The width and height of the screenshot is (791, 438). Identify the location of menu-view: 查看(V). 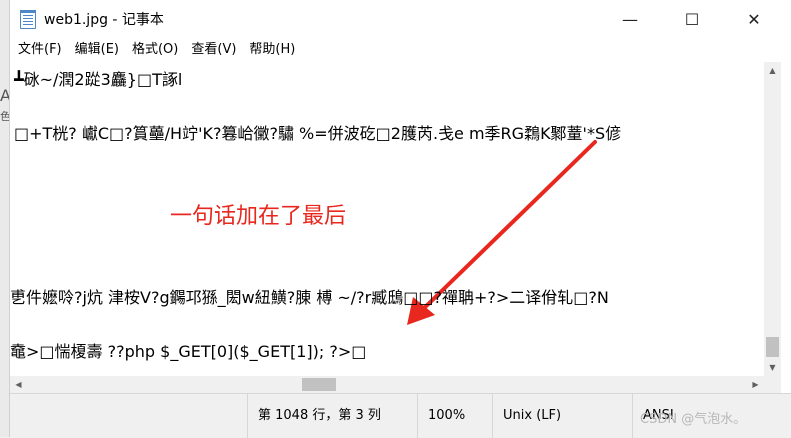
(213, 50).